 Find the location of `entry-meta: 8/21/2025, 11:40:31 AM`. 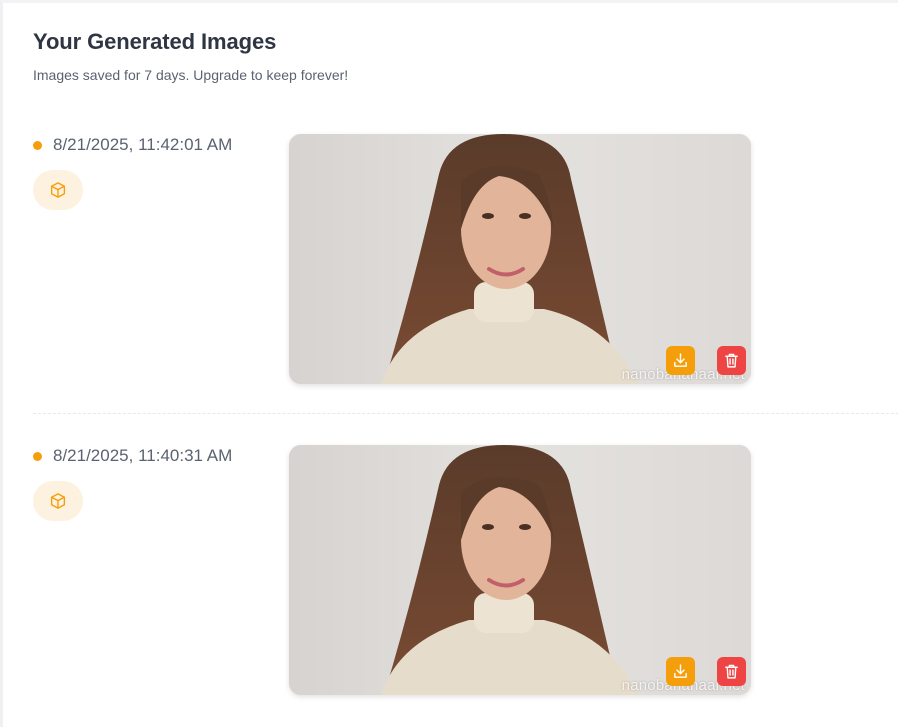

entry-meta: 8/21/2025, 11:40:31 AM is located at coordinates (132, 482).